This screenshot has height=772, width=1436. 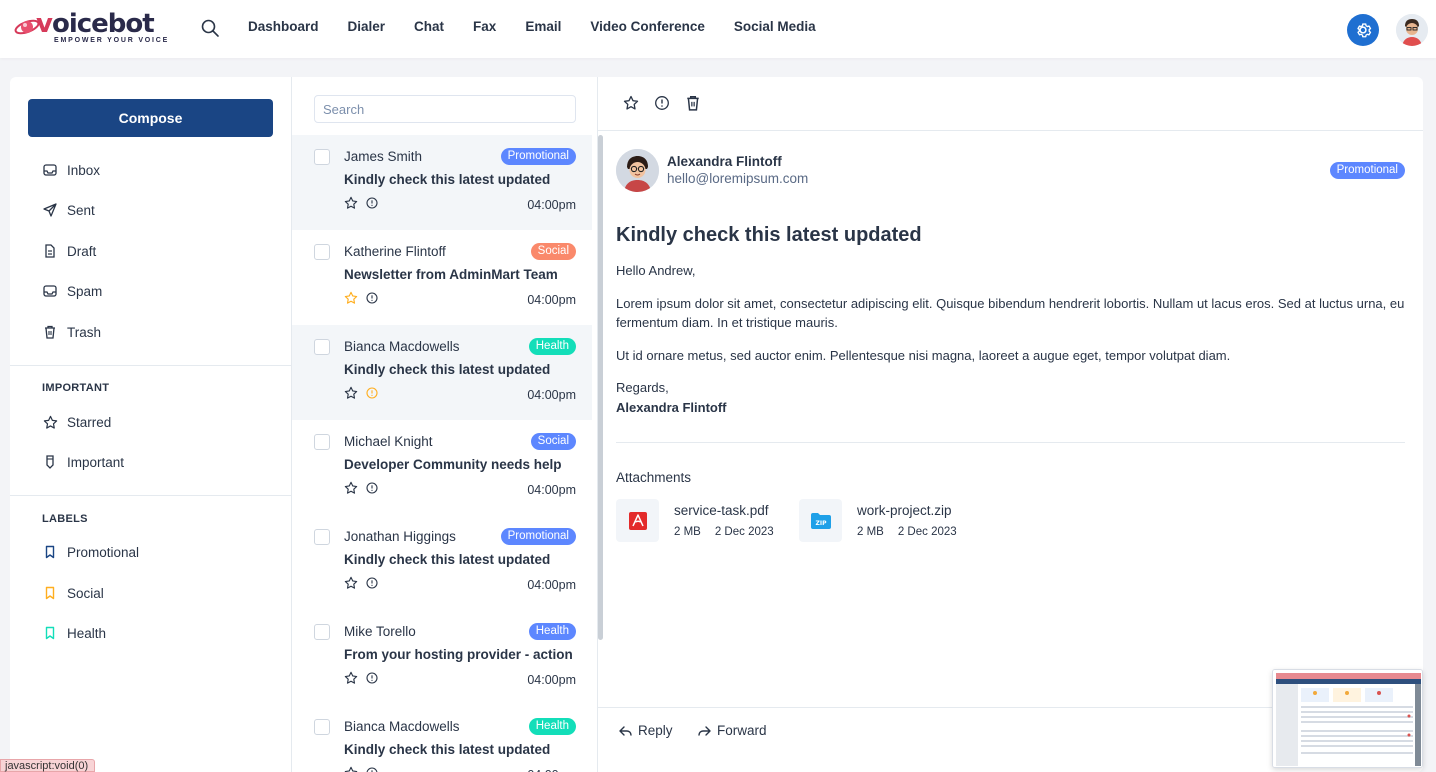 What do you see at coordinates (820, 520) in the screenshot?
I see `zip-file-tile: ZIP` at bounding box center [820, 520].